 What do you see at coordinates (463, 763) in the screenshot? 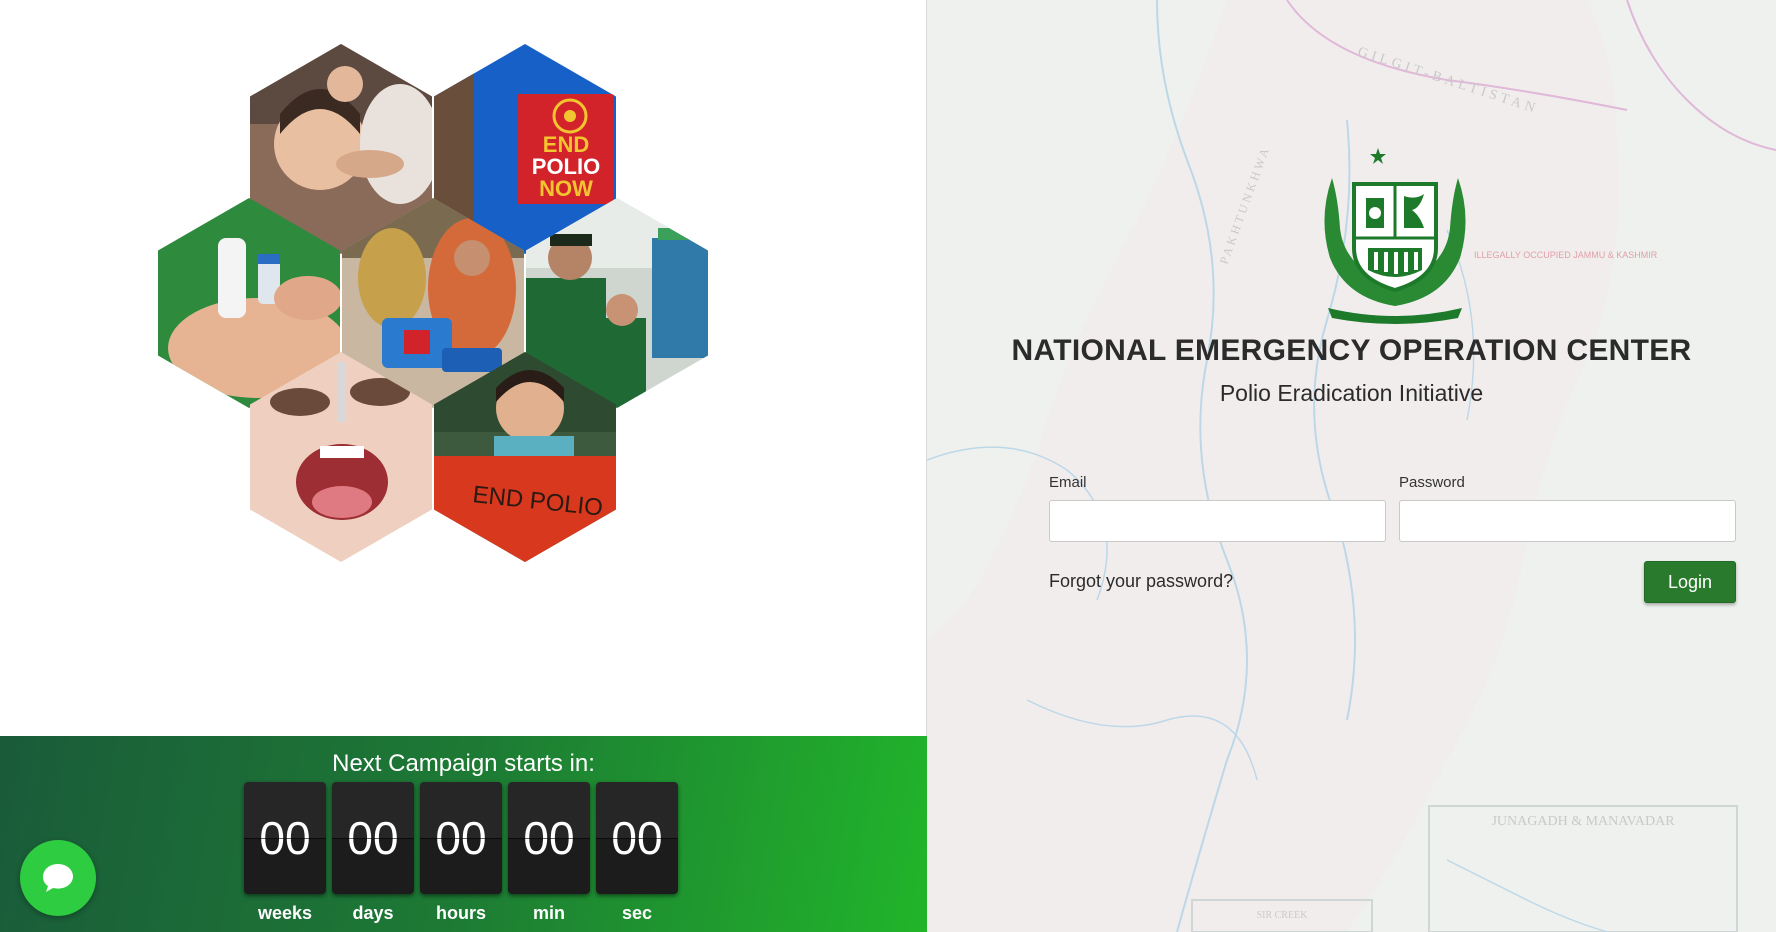
I see `countdown-title: Next Campaign starts in:` at bounding box center [463, 763].